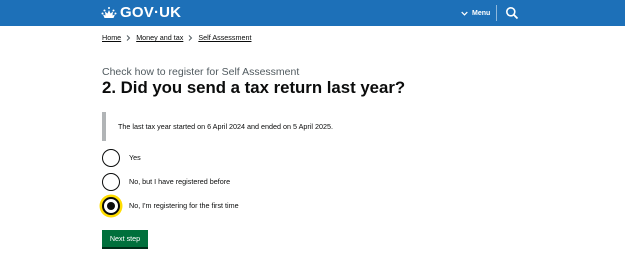 The width and height of the screenshot is (625, 274). I want to click on radio-label: No, I'm registering for the first time, so click(184, 205).